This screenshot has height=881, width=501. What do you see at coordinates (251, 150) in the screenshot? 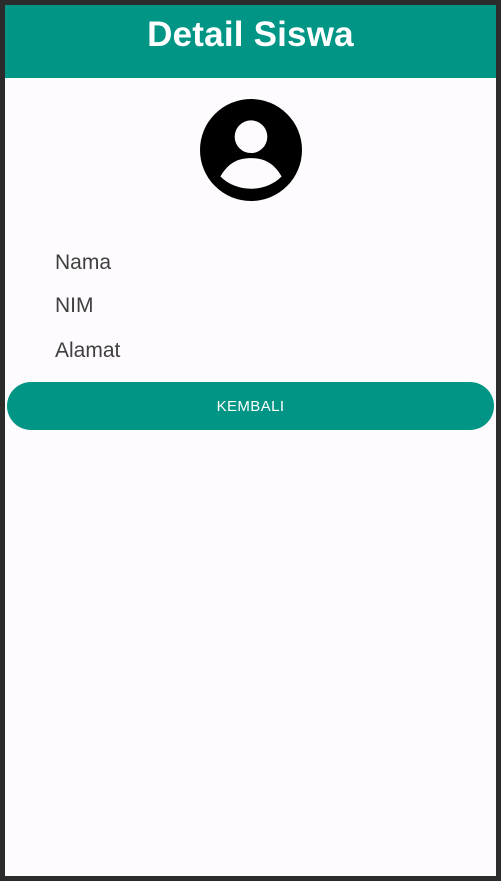
I see `account-circle-icon` at bounding box center [251, 150].